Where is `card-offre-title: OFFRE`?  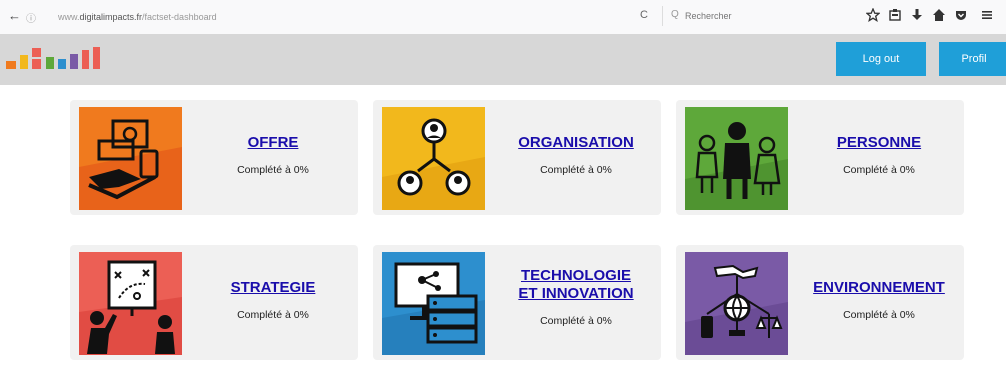 card-offre-title: OFFRE is located at coordinates (273, 143).